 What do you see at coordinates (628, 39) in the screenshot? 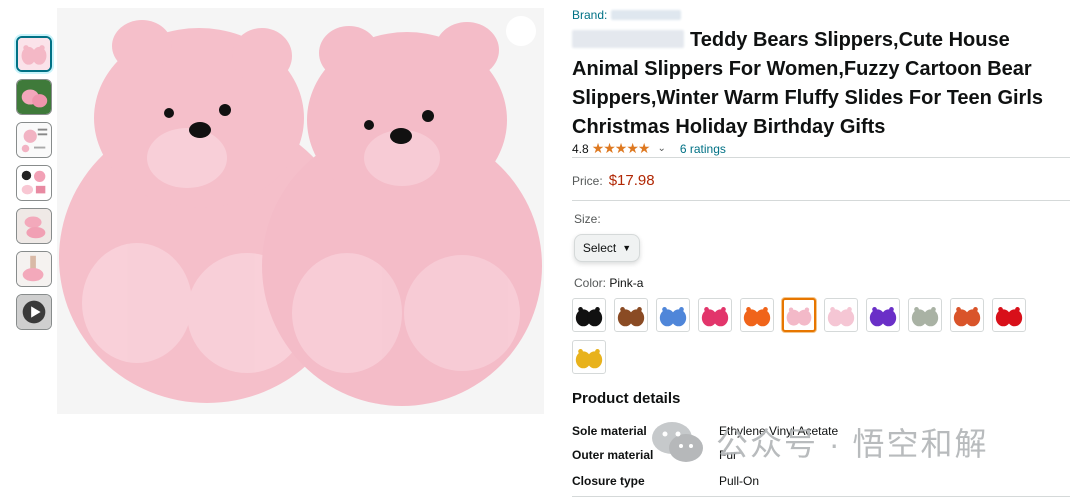
I see `title-redacted` at bounding box center [628, 39].